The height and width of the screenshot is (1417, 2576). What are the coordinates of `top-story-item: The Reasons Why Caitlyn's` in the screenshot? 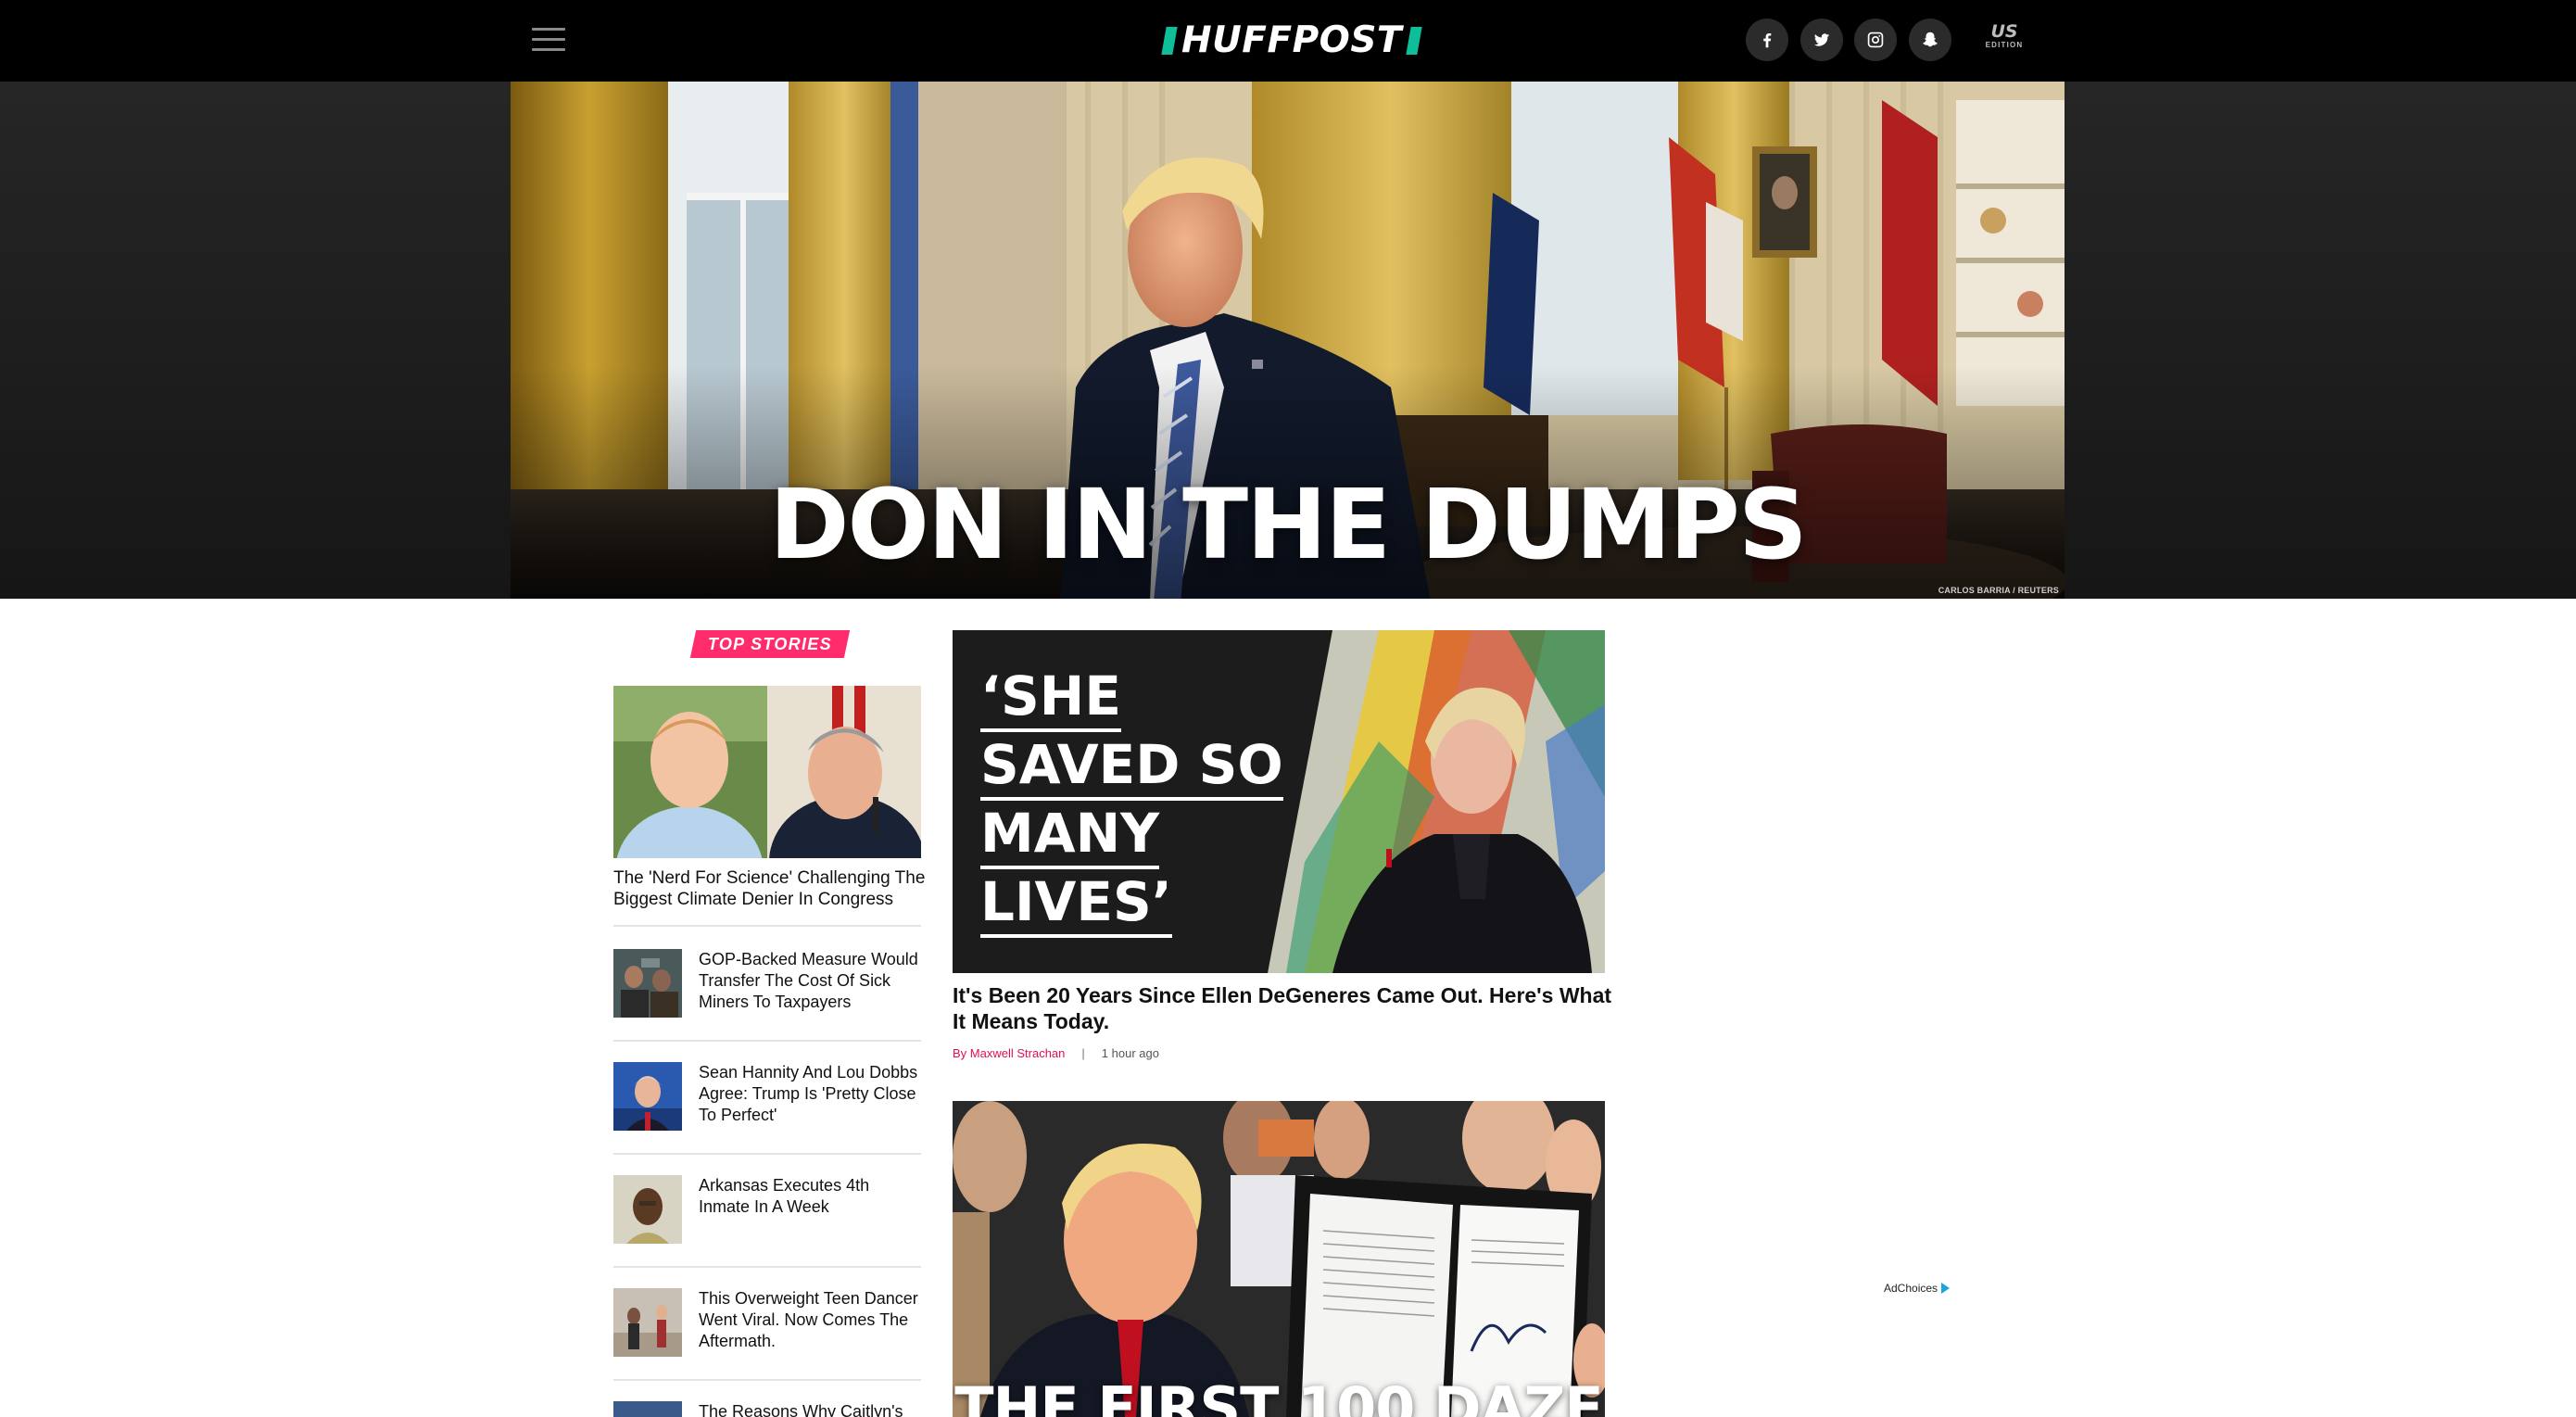 It's located at (767, 1409).